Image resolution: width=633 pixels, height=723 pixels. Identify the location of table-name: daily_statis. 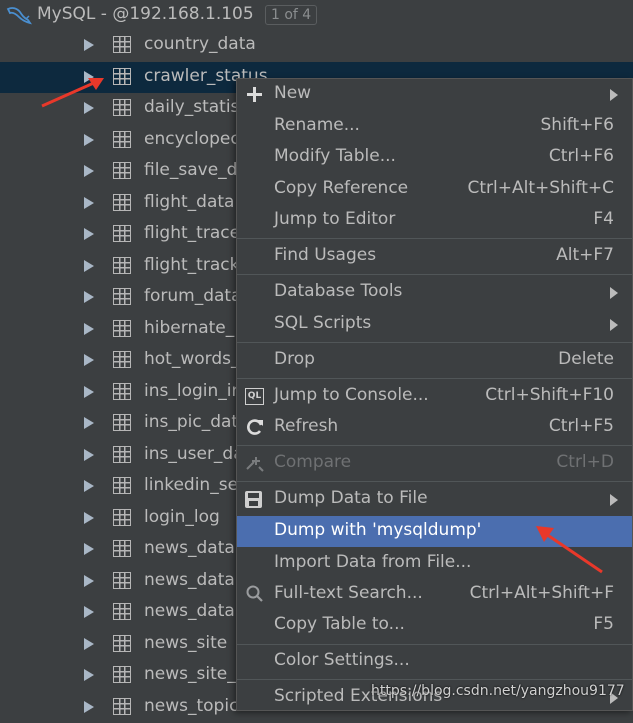
(191, 107).